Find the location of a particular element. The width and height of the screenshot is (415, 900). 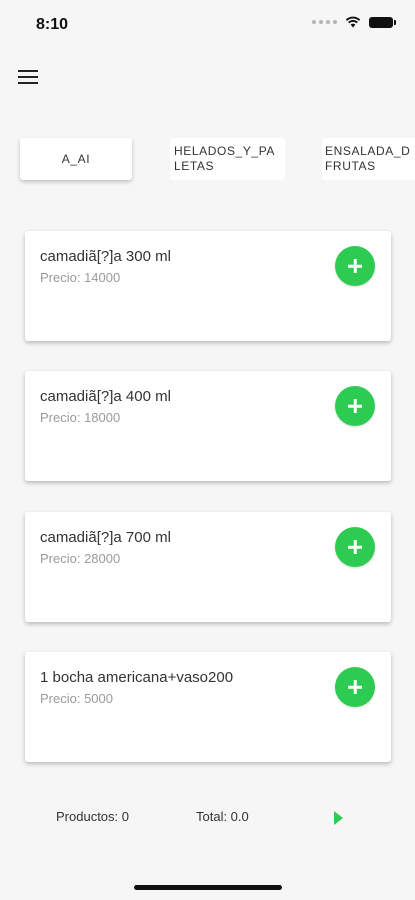

cart-total: Total: 0.0 is located at coordinates (222, 816).